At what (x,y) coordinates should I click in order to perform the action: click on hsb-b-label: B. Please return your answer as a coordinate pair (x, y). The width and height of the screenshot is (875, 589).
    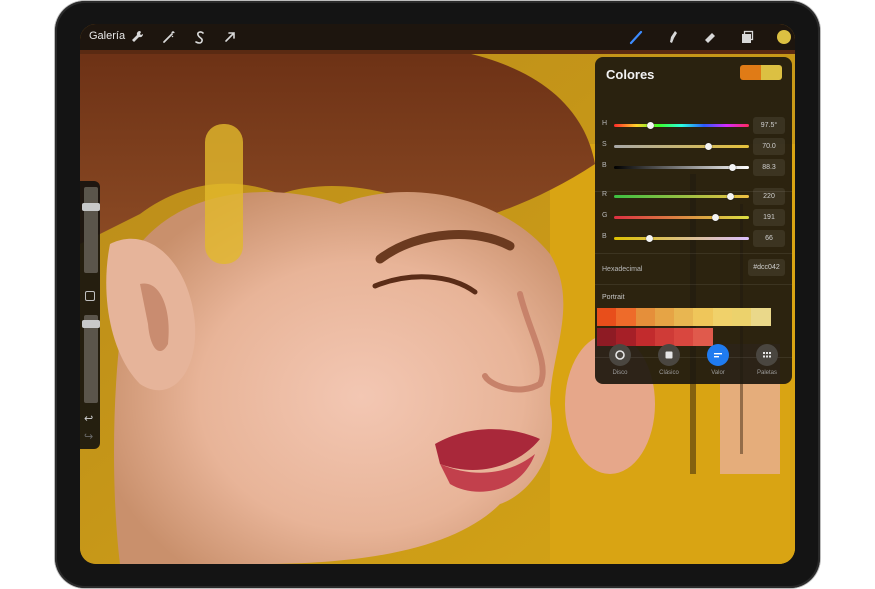
    Looking at the image, I should click on (604, 165).